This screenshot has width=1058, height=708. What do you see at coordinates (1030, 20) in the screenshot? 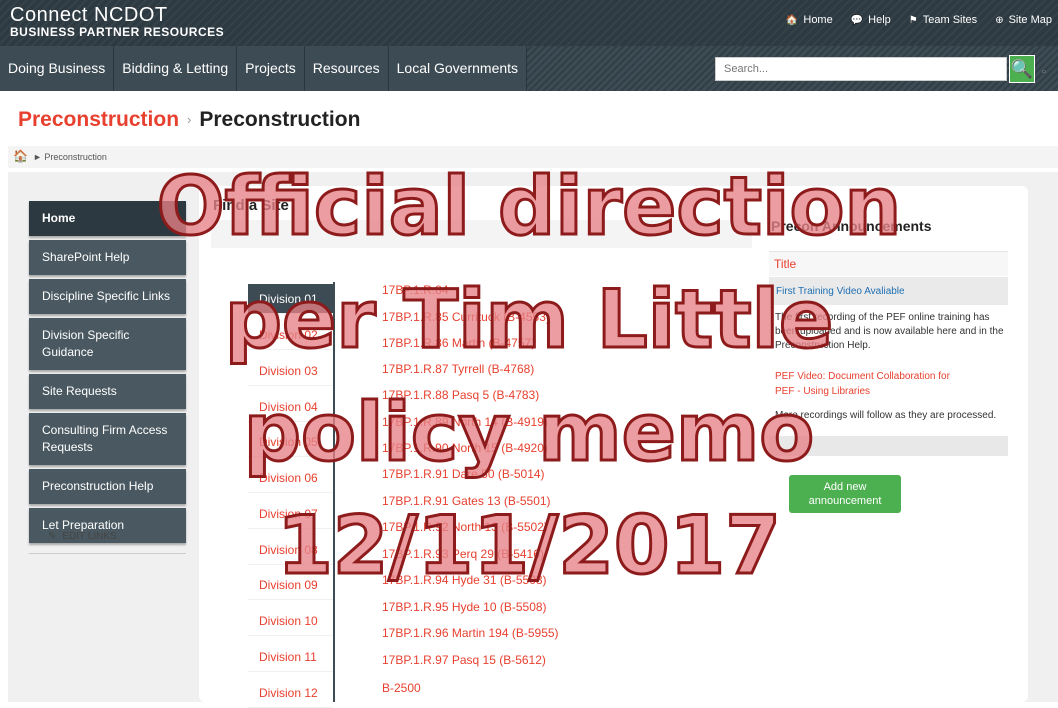
I see `utility-site-map-label: Site Map` at bounding box center [1030, 20].